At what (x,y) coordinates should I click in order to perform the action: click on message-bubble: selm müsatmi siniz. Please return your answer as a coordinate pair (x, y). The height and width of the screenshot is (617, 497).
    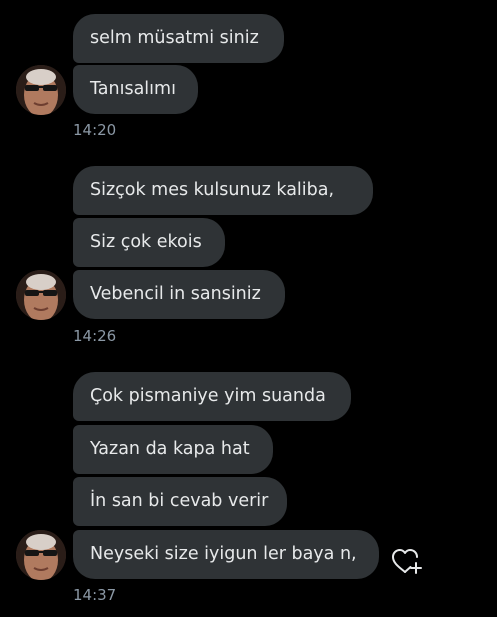
    Looking at the image, I should click on (178, 38).